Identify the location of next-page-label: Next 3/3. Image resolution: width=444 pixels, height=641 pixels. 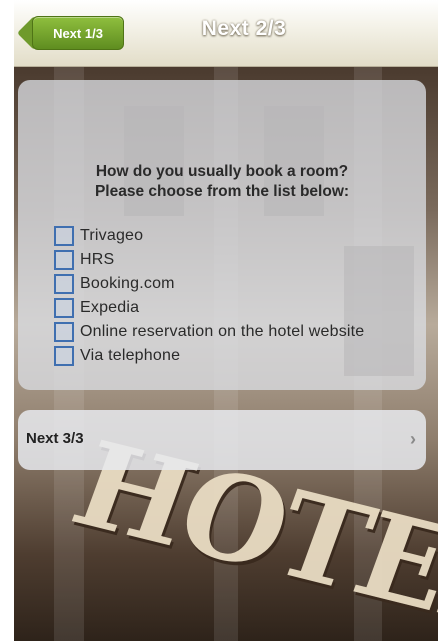
(55, 438).